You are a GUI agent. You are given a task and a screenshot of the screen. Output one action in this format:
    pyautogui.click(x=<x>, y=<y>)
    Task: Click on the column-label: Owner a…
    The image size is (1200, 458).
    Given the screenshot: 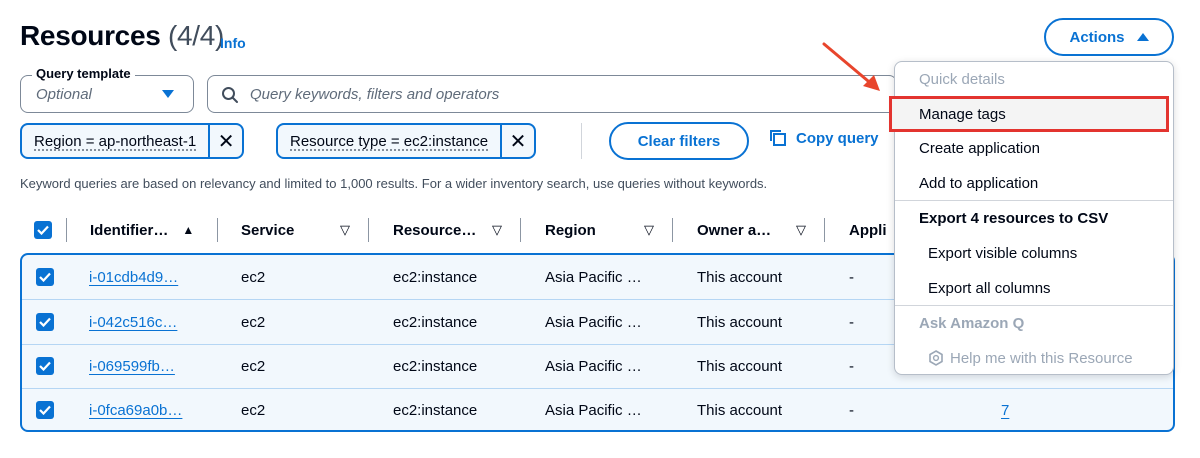 What is the action you would take?
    pyautogui.click(x=734, y=230)
    